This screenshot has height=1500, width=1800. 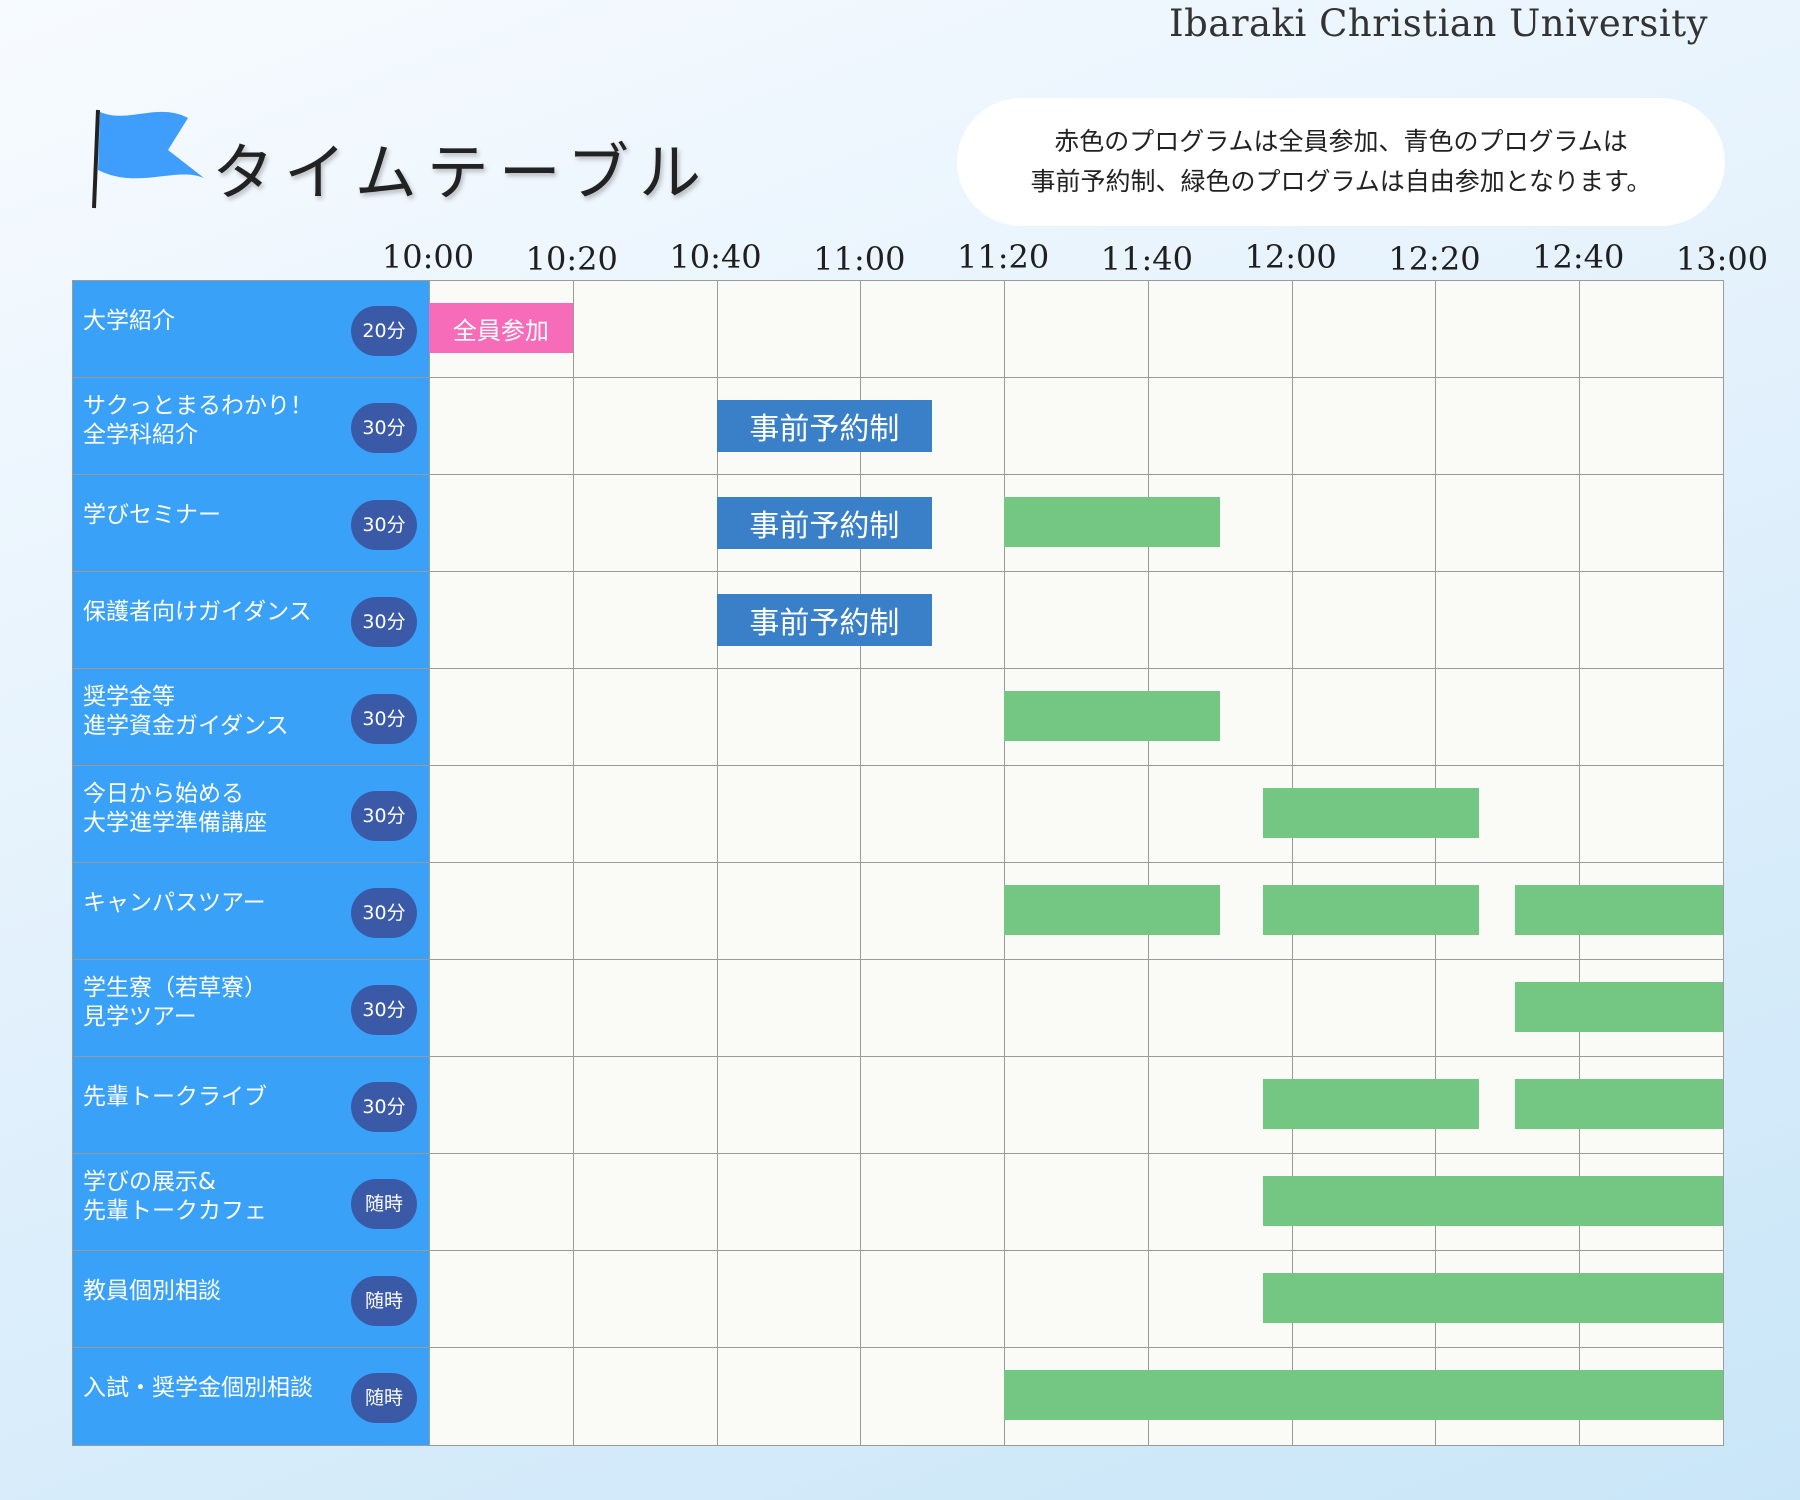 What do you see at coordinates (384, 1398) in the screenshot?
I see `duration-badge: 随時` at bounding box center [384, 1398].